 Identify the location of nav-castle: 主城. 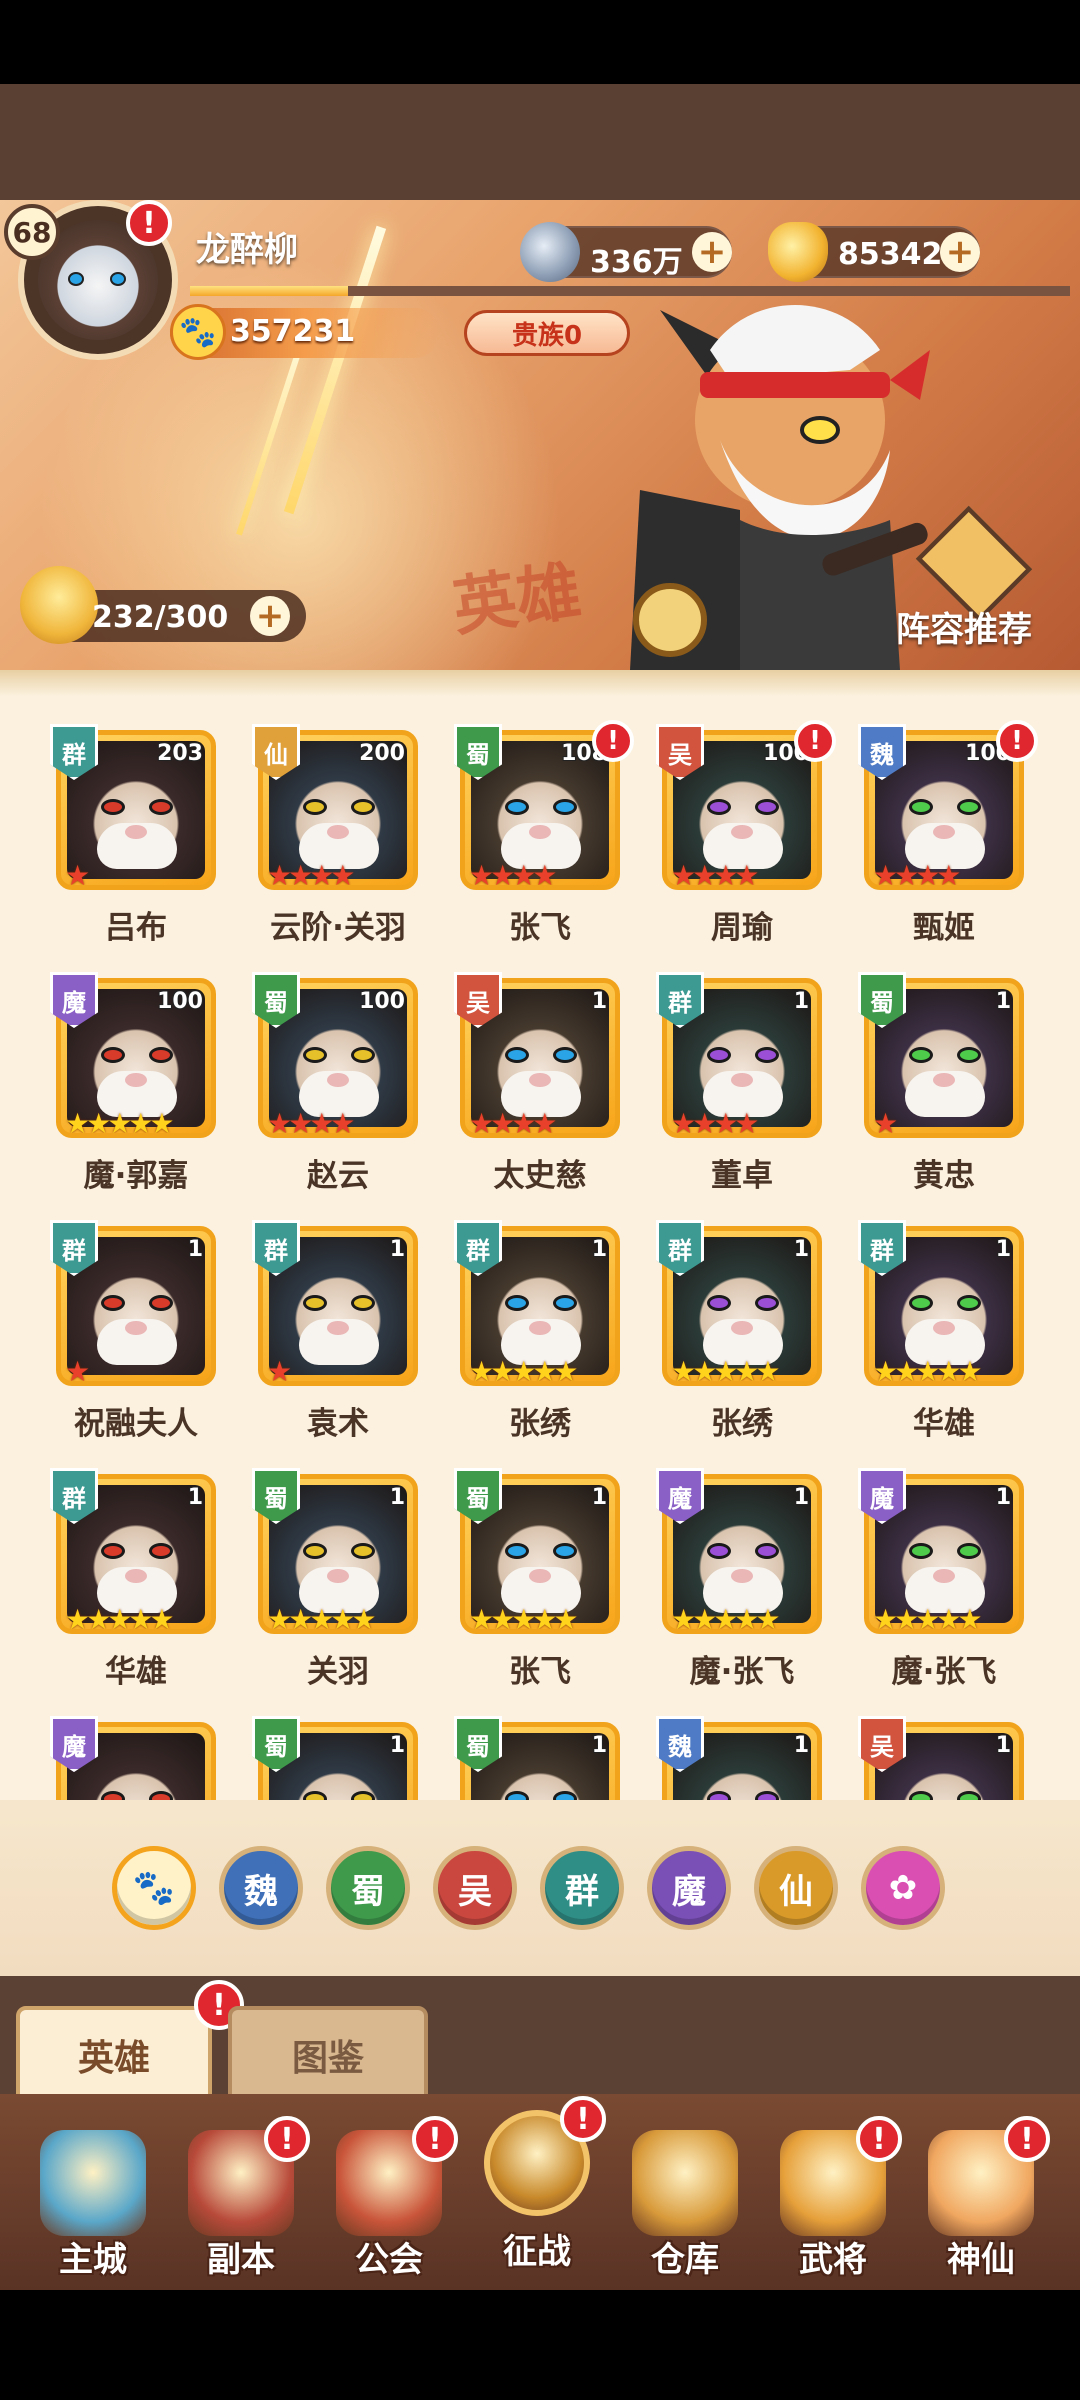
(93, 2205).